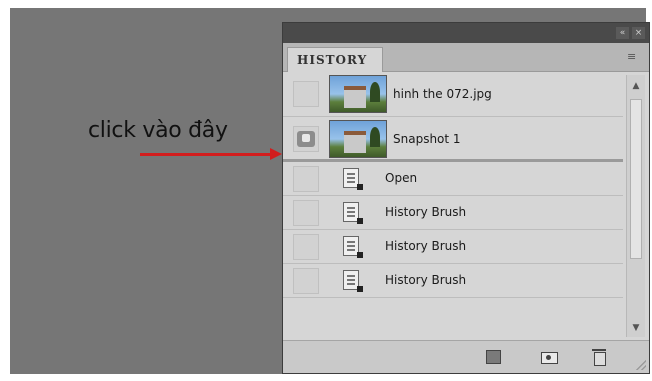  I want to click on annotation-arrow-head, so click(276, 154).